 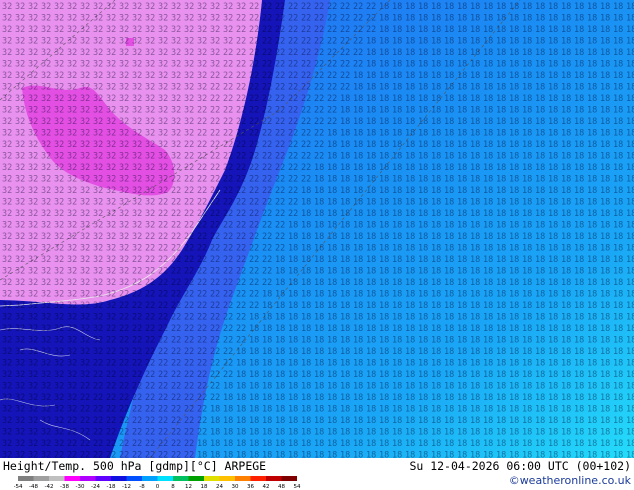 I want to click on scale-tick-label: -24, so click(x=95, y=487).